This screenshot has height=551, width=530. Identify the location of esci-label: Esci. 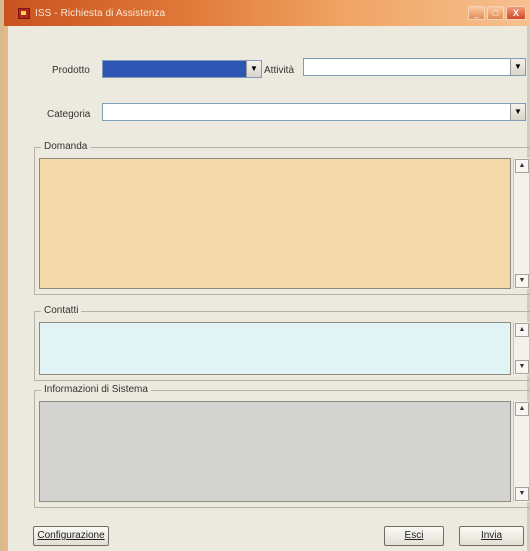
(414, 535).